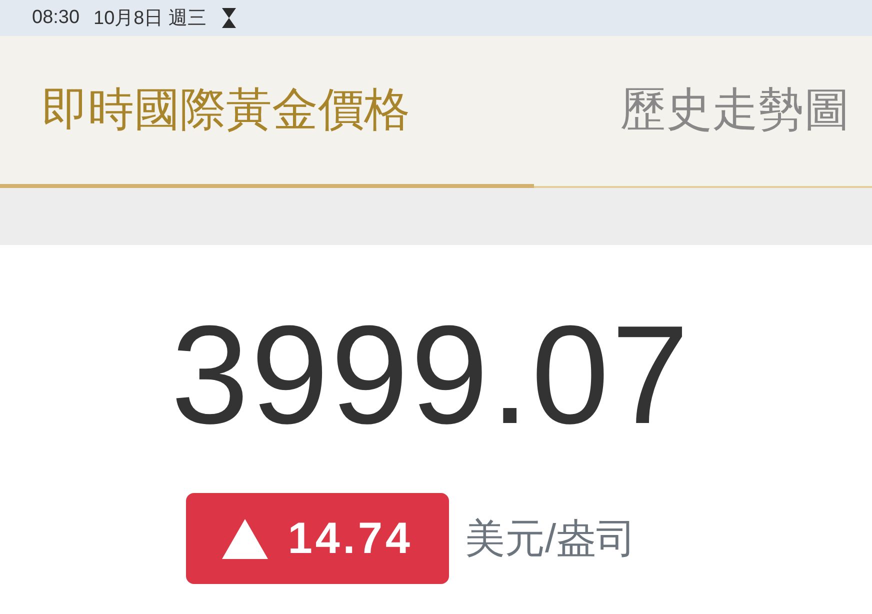 This screenshot has height=614, width=872. Describe the element at coordinates (550, 539) in the screenshot. I see `price-unit: 美元/盎司` at that location.